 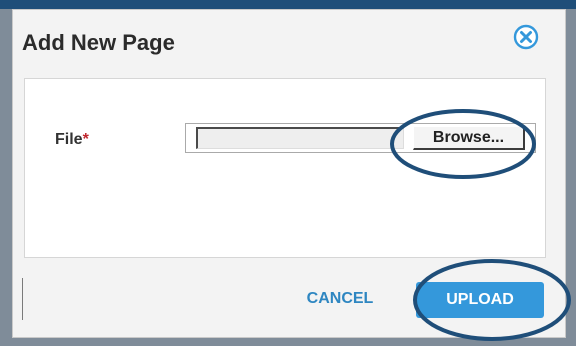 What do you see at coordinates (6, 177) in the screenshot?
I see `background-overlay-left` at bounding box center [6, 177].